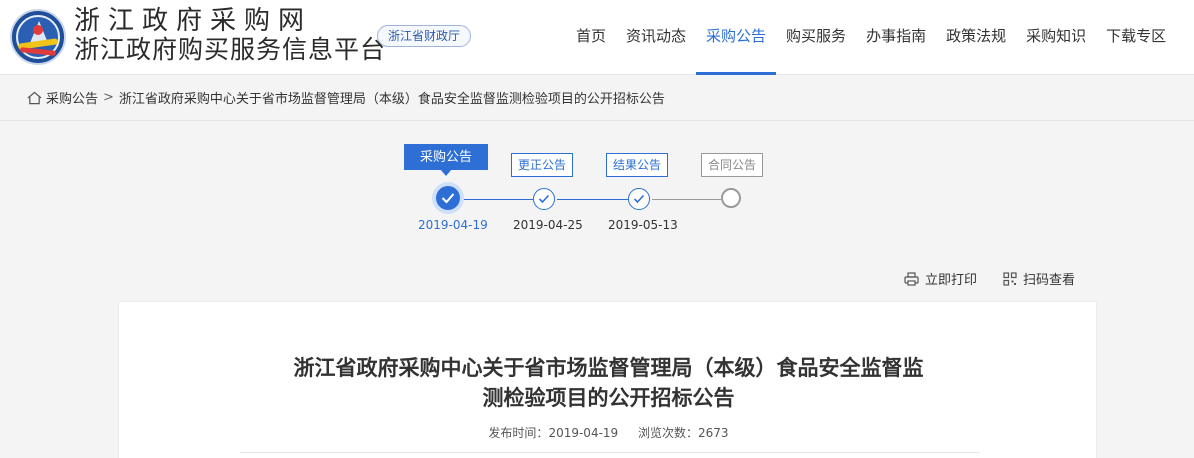 The height and width of the screenshot is (458, 1194). I want to click on step-tag-correction-notice: 更正公告, so click(542, 165).